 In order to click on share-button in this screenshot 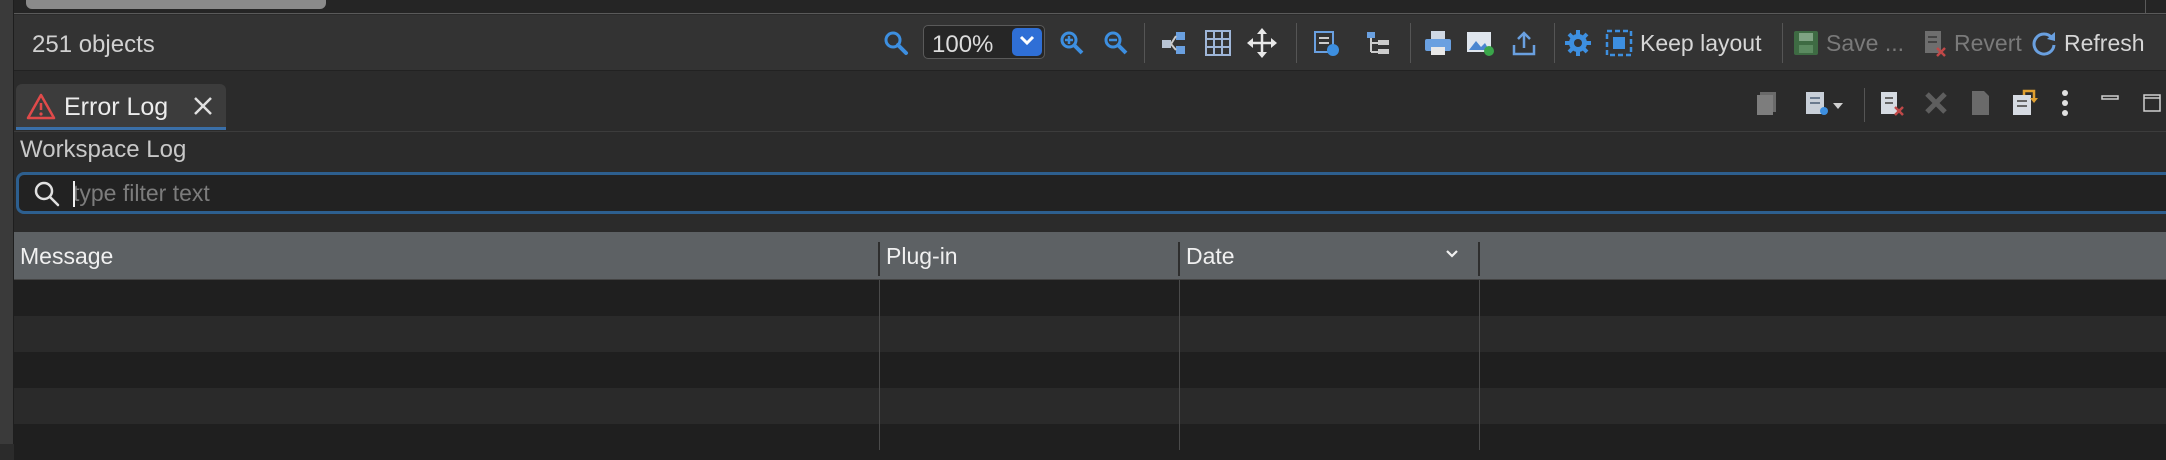, I will do `click(1524, 43)`.